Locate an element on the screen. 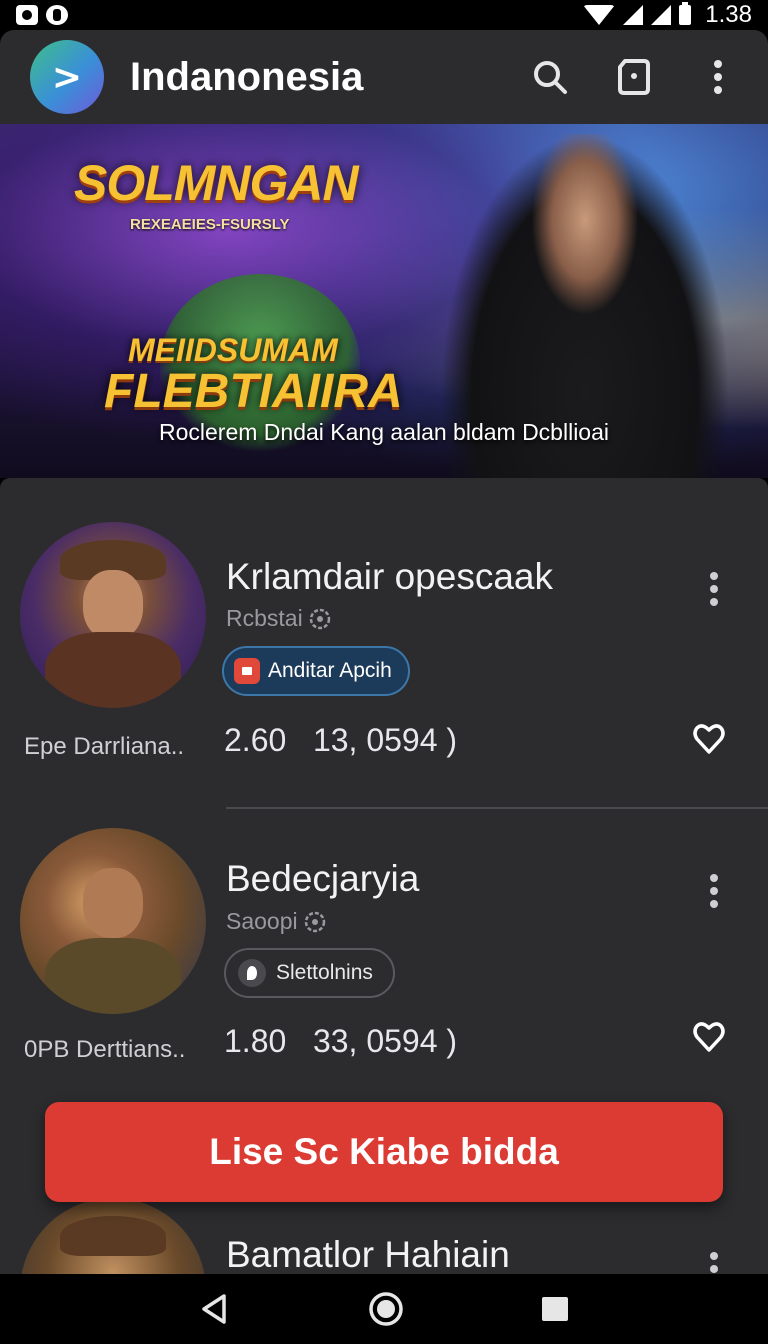 The width and height of the screenshot is (768, 1344). list-item: Bamatlor Hahiain is located at coordinates (384, 1236).